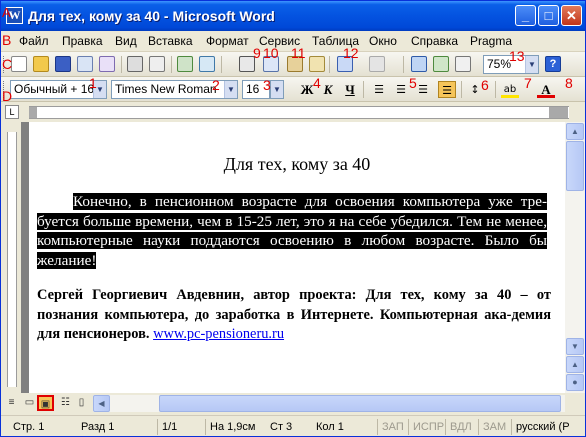  I want to click on status-at: На 1,9см, so click(230, 427).